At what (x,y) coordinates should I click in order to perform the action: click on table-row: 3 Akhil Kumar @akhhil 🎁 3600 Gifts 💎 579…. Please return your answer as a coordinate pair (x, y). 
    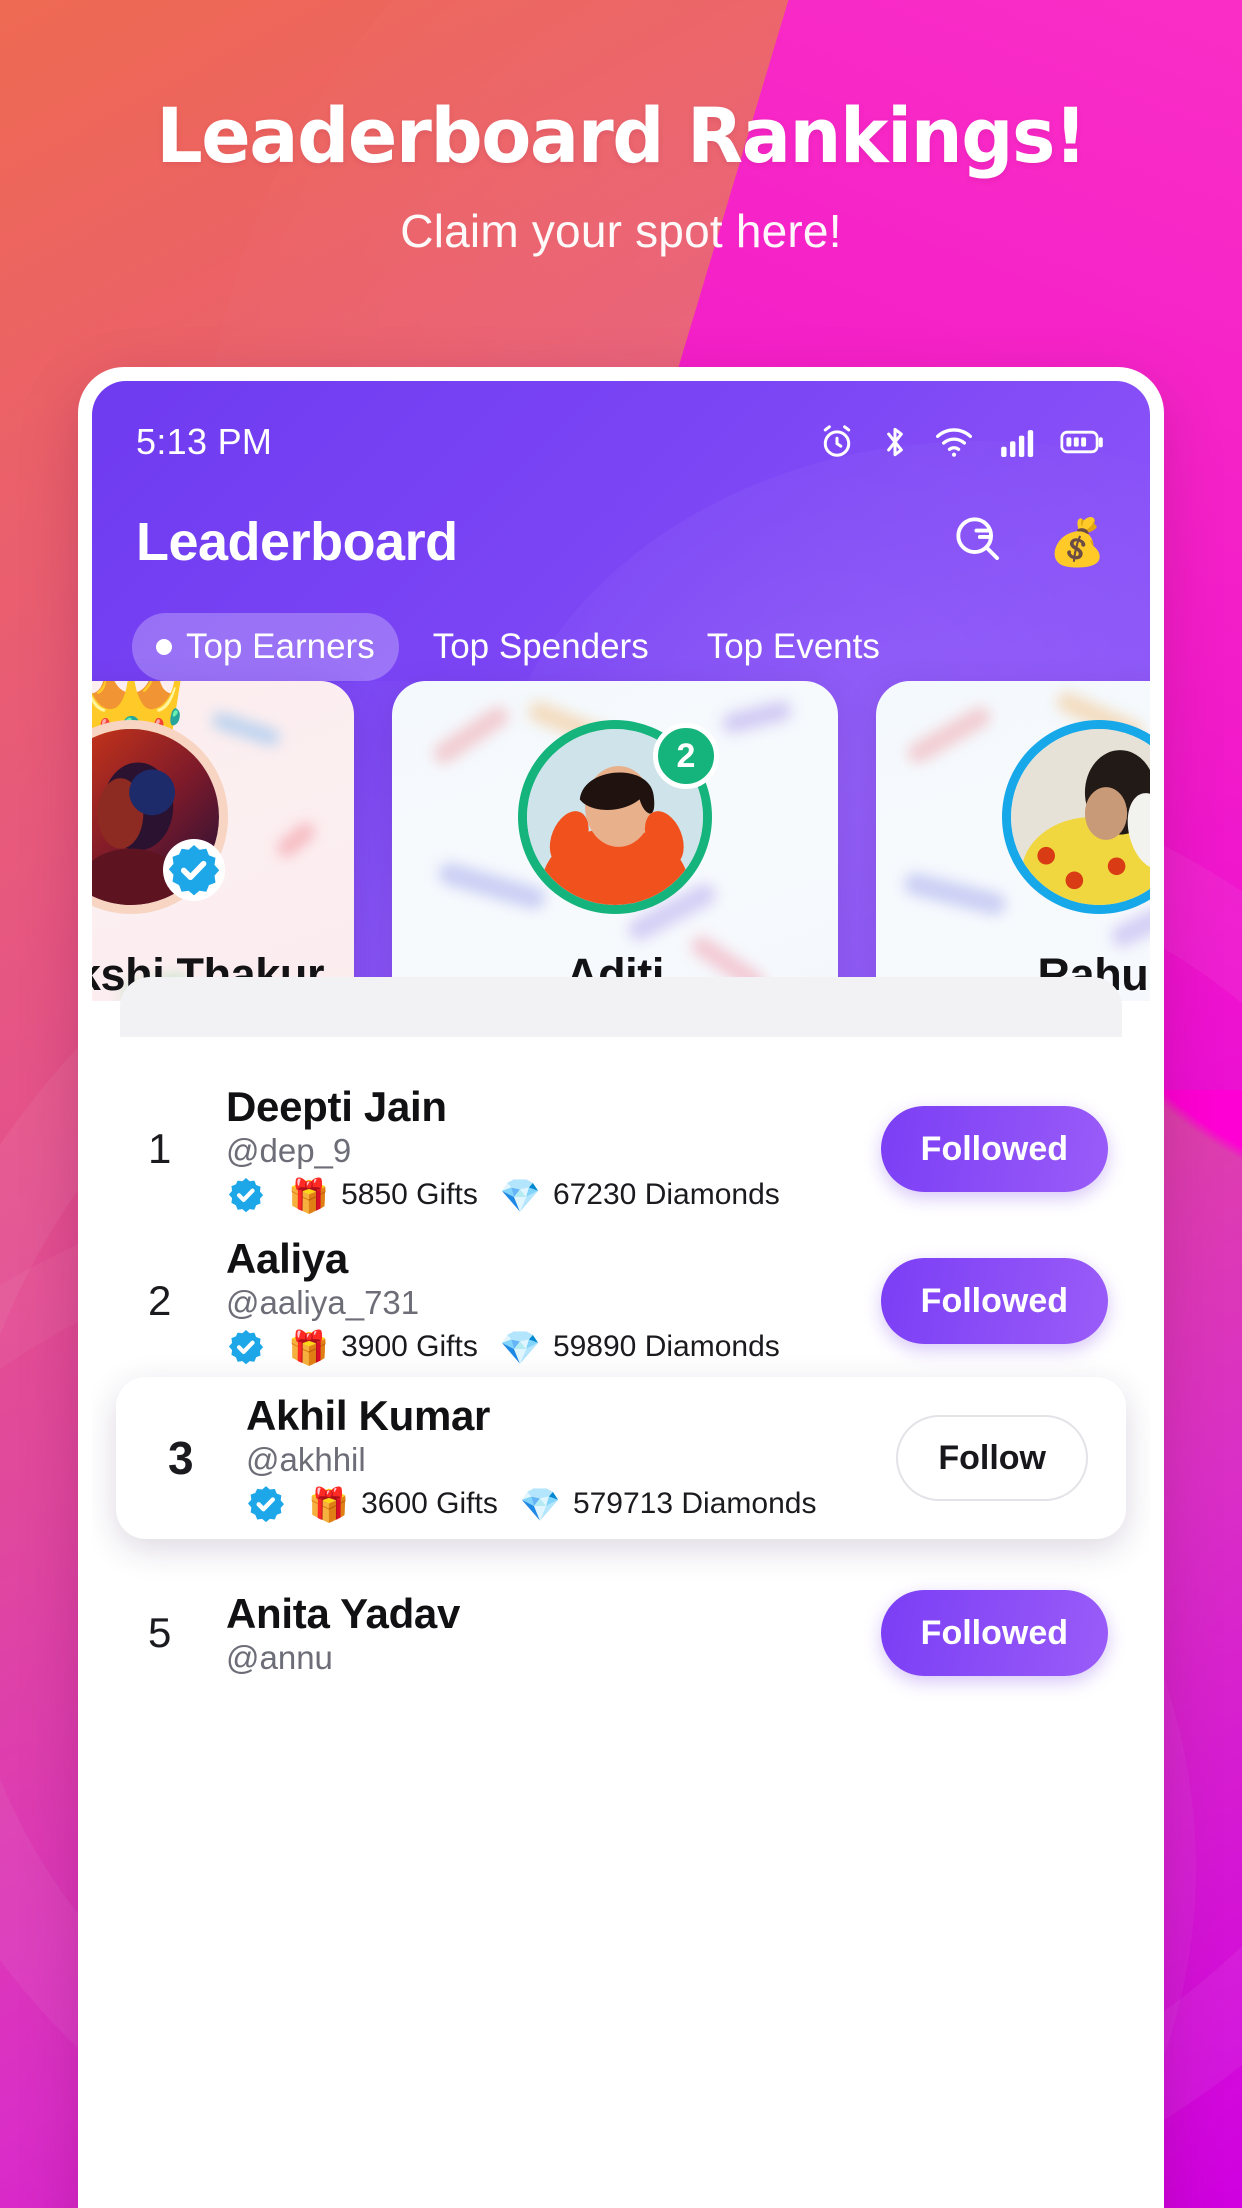
    Looking at the image, I should click on (621, 1458).